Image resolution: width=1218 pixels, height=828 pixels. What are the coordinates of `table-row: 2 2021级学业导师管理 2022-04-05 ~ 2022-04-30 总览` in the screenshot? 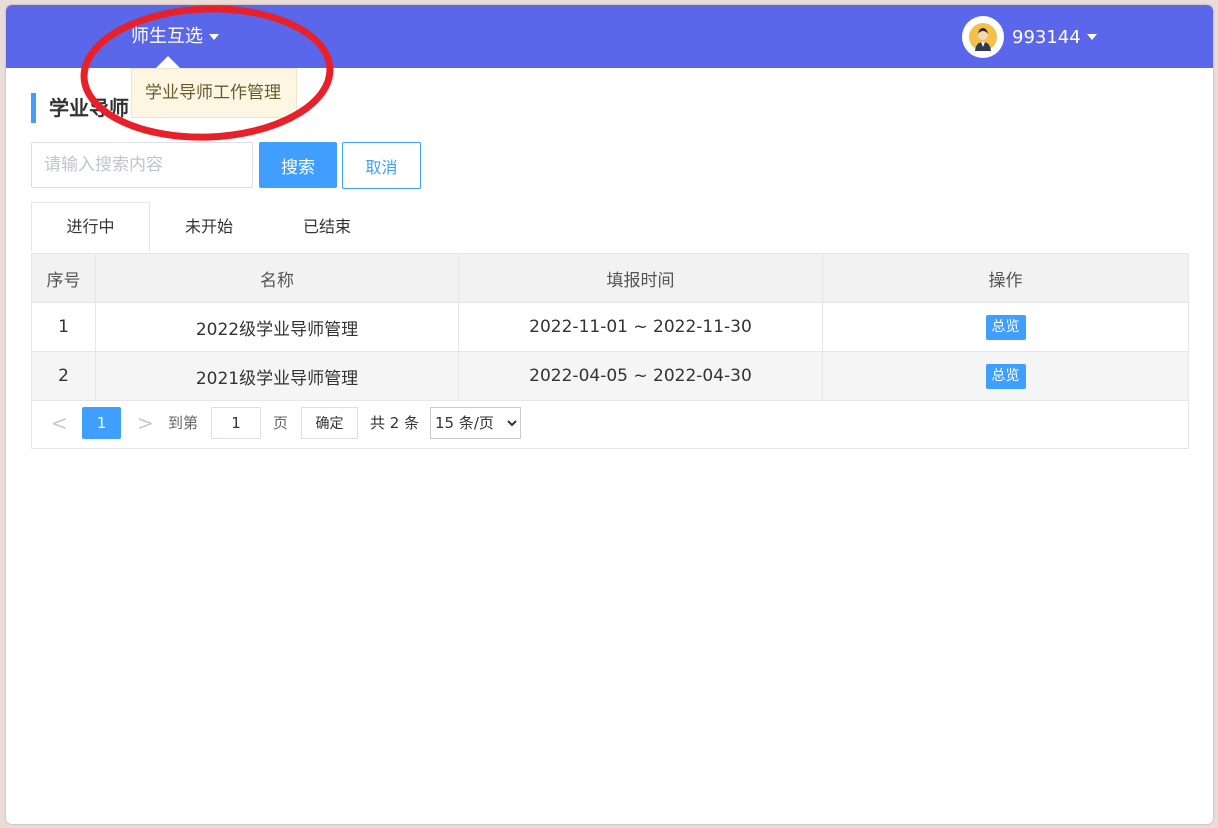 It's located at (610, 376).